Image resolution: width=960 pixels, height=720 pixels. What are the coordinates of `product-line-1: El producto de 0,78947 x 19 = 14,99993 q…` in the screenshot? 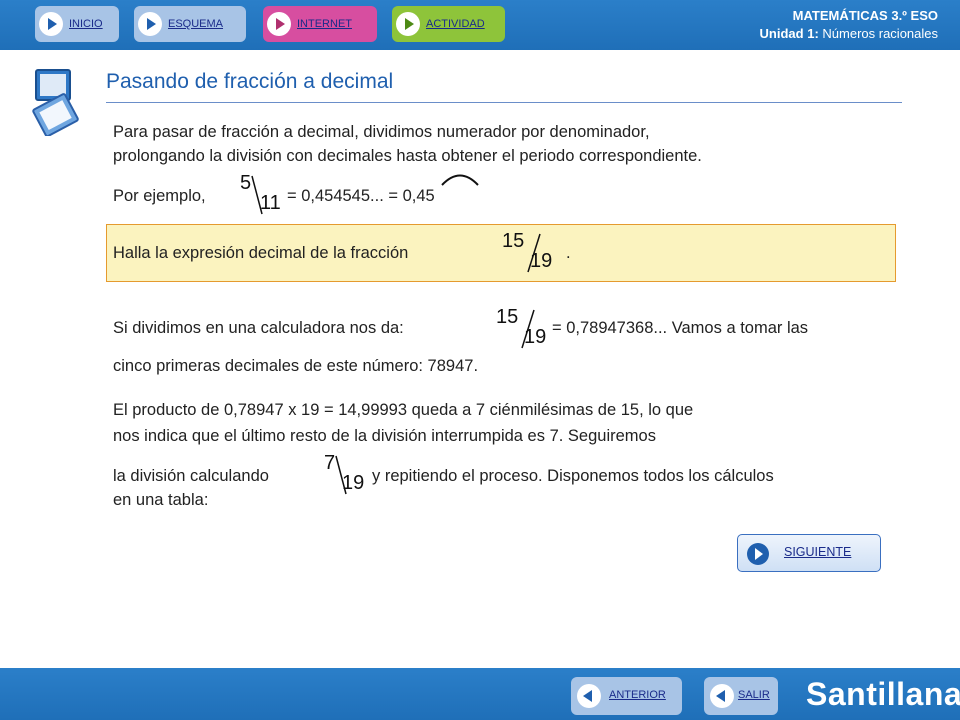 It's located at (403, 410).